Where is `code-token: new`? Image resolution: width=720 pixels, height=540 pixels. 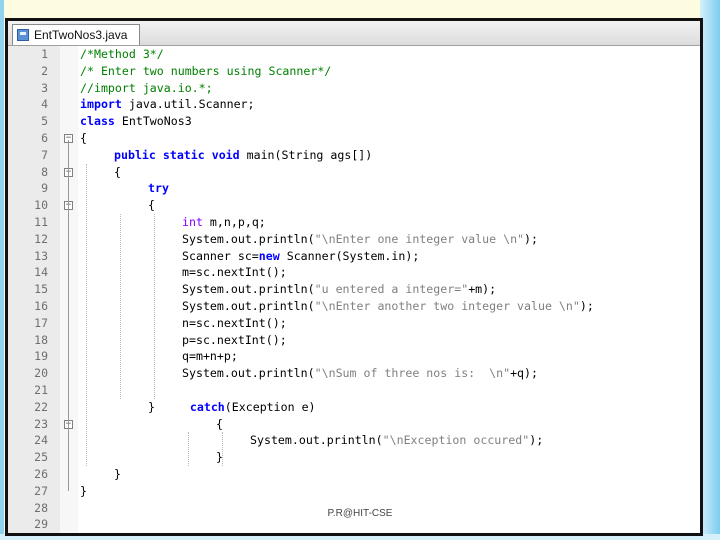
code-token: new is located at coordinates (269, 255).